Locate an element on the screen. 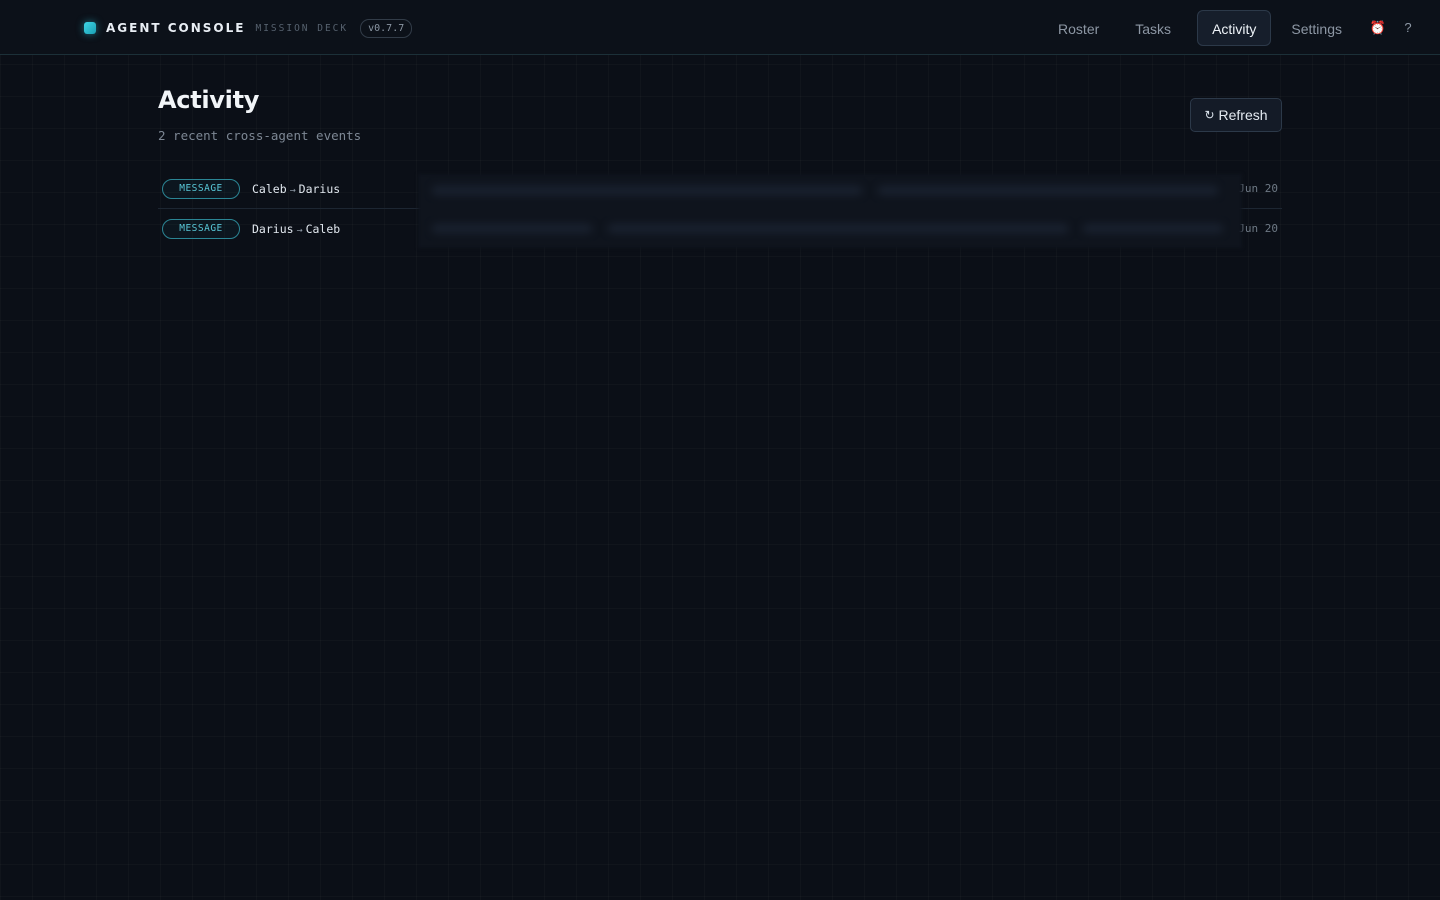  refresh-button: ↻ Refresh is located at coordinates (1236, 115).